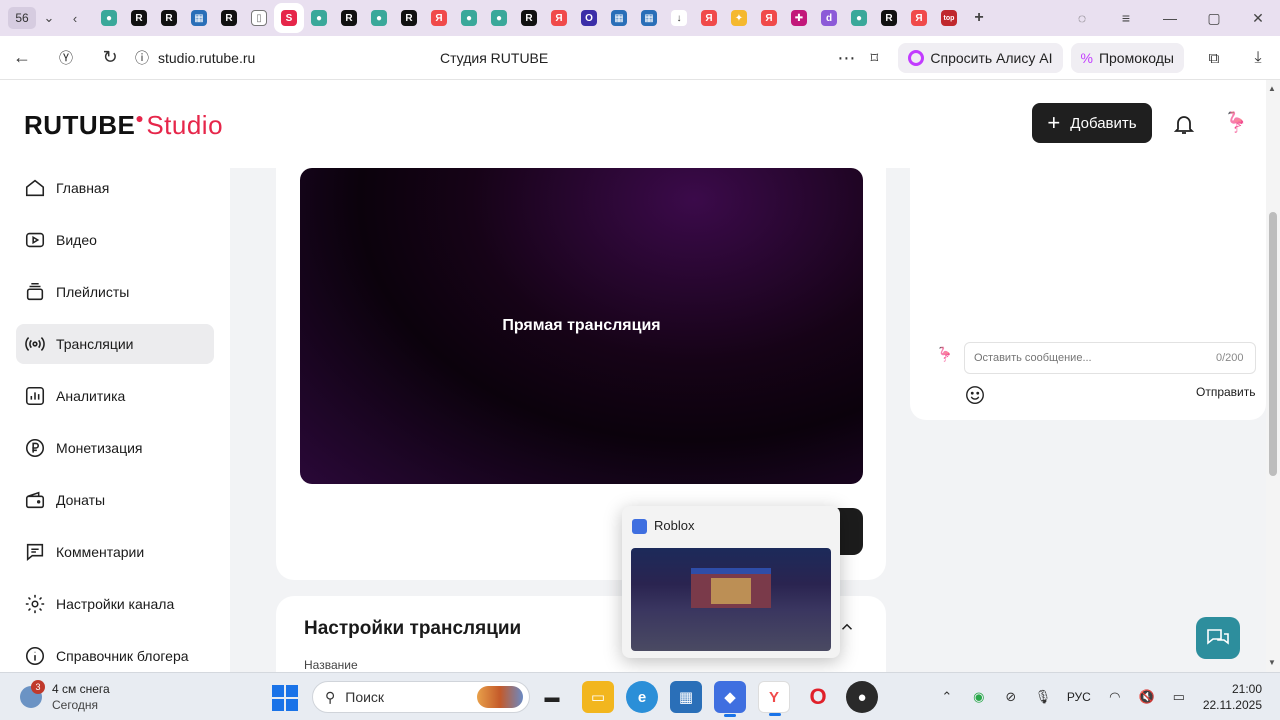 The height and width of the screenshot is (720, 1280). I want to click on tab-colorful-icon: ✚, so click(799, 18).